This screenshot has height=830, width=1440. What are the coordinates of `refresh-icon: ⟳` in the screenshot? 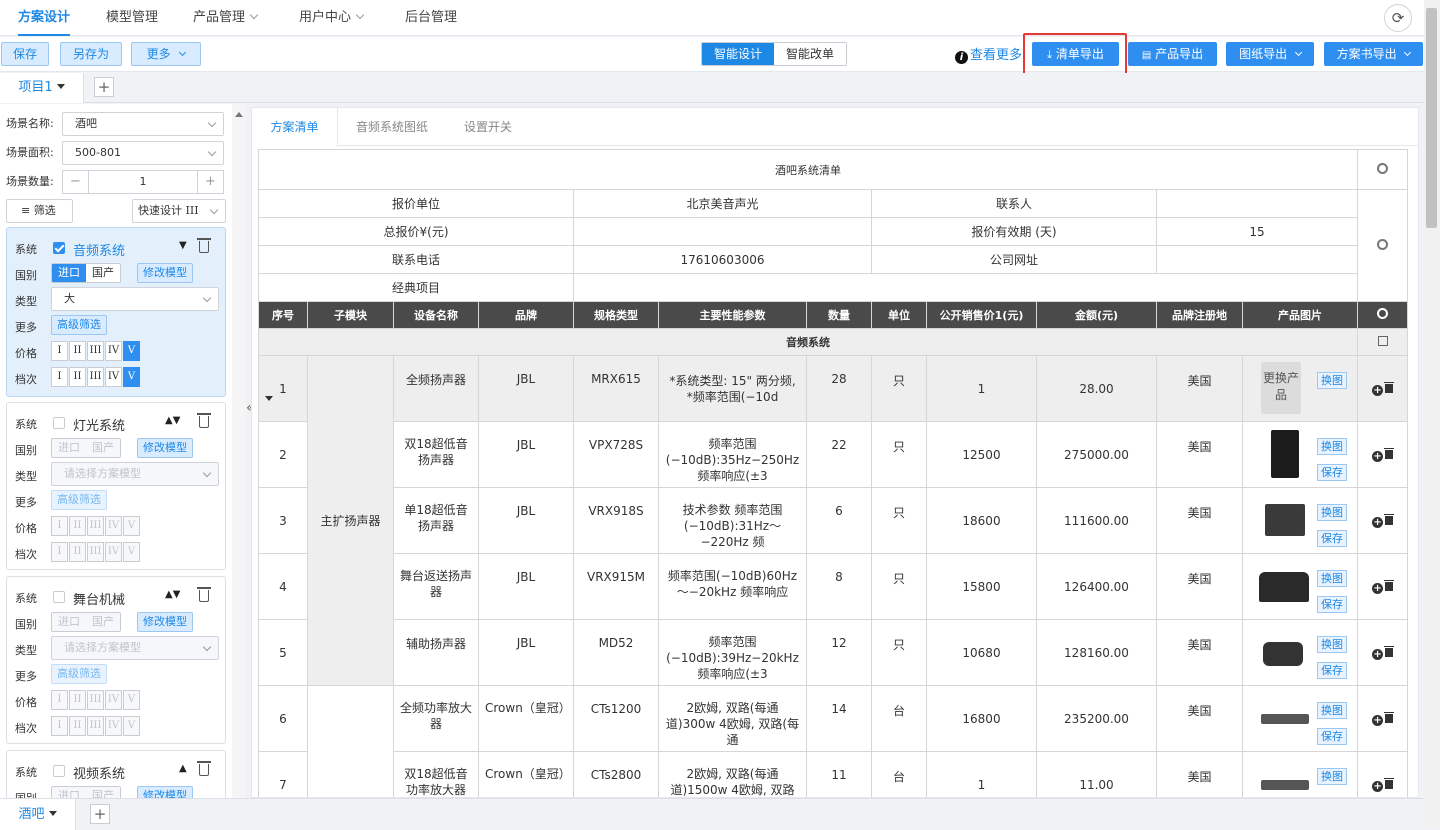 It's located at (1398, 18).